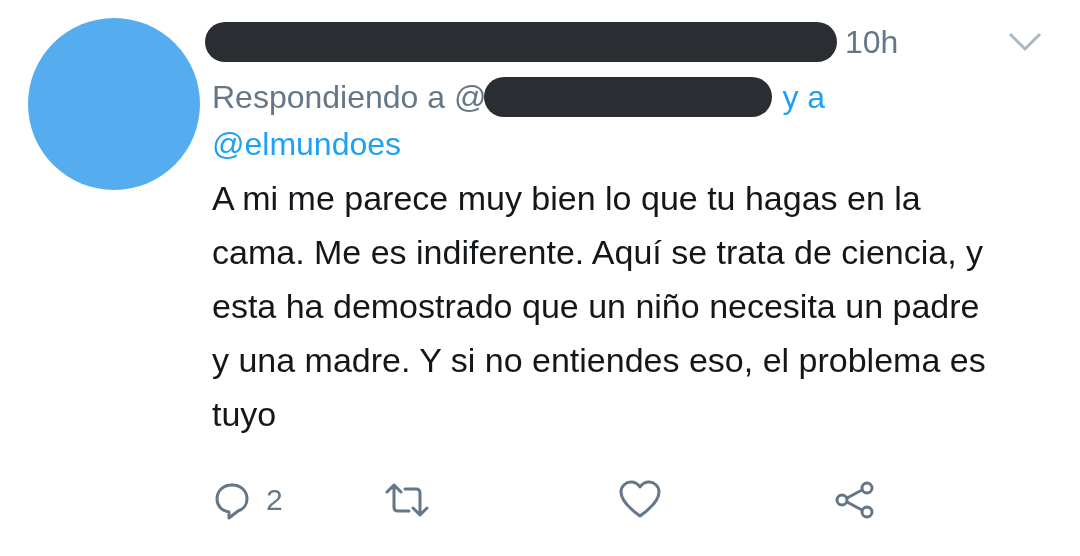 This screenshot has height=556, width=1080. I want to click on reply-label: Respondiendo a @, so click(349, 97).